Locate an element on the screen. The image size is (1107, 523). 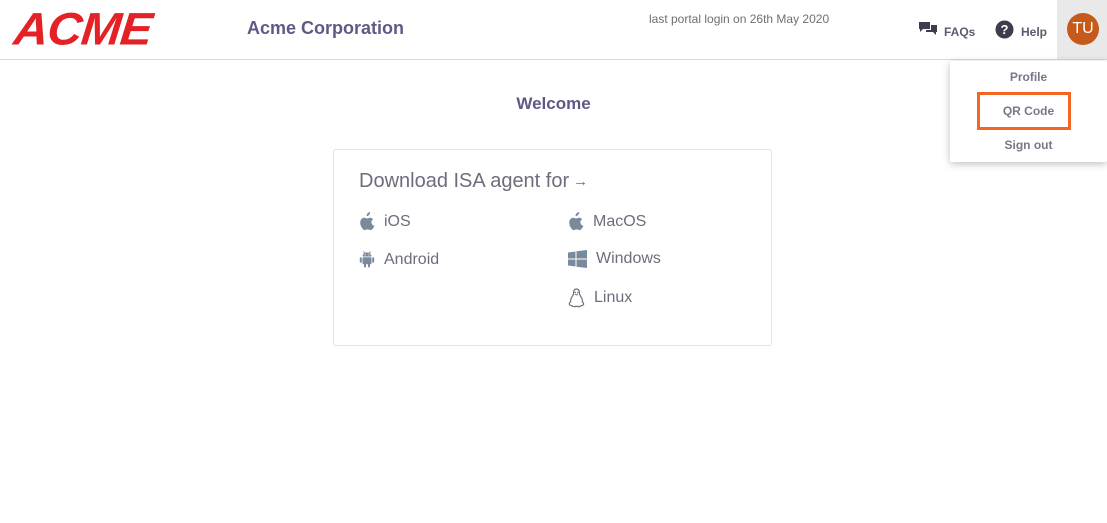
arrow-right-icon: → is located at coordinates (581, 181).